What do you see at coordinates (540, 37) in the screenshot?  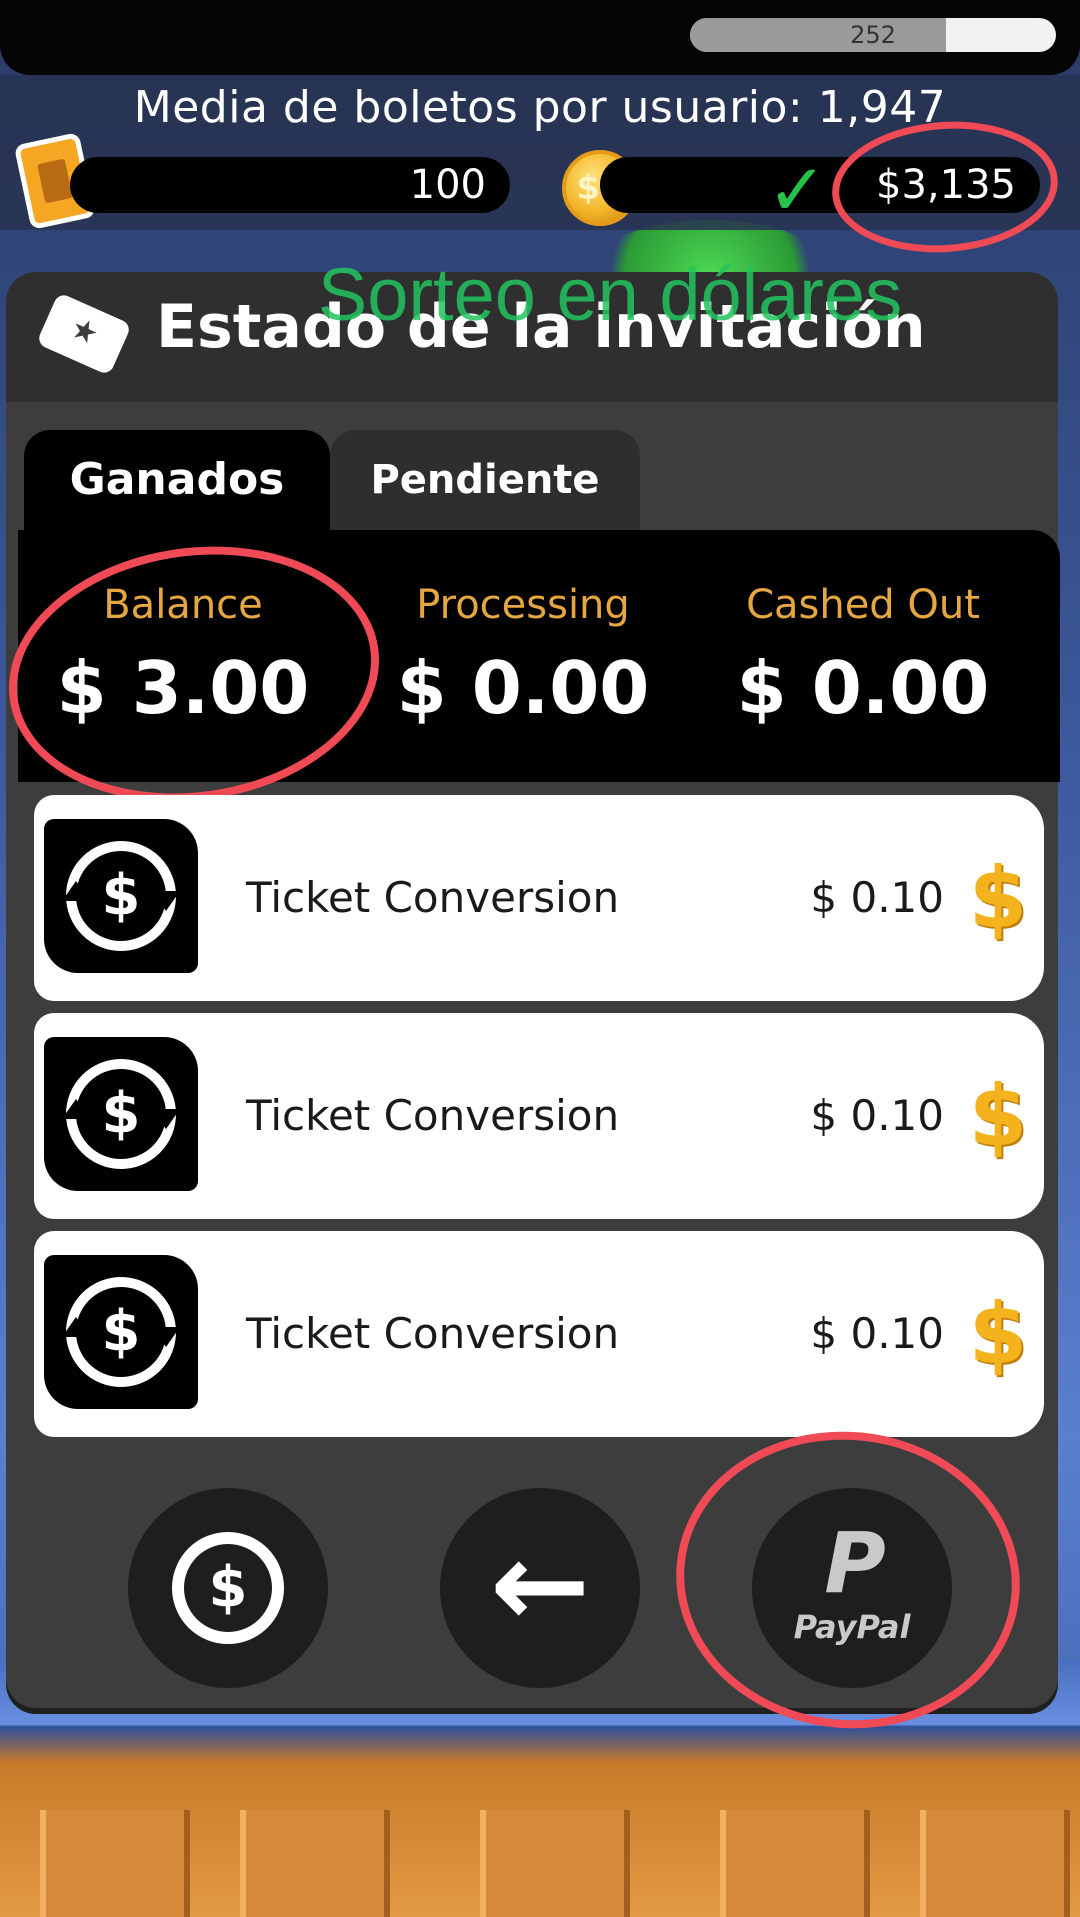 I see `top-bar: 252` at bounding box center [540, 37].